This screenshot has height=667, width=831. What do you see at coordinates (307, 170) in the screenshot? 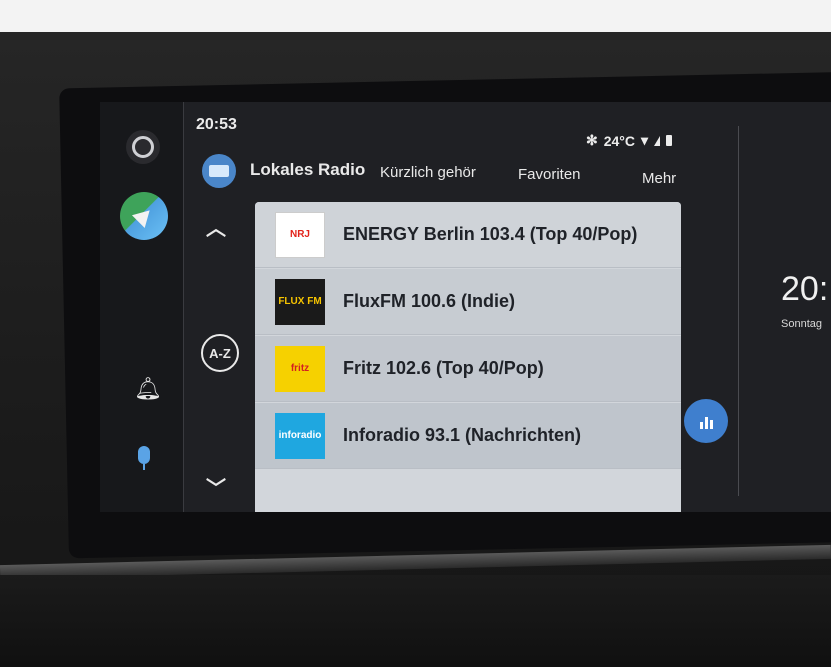
I see `tab-lokales-radio: Lokales Radio` at bounding box center [307, 170].